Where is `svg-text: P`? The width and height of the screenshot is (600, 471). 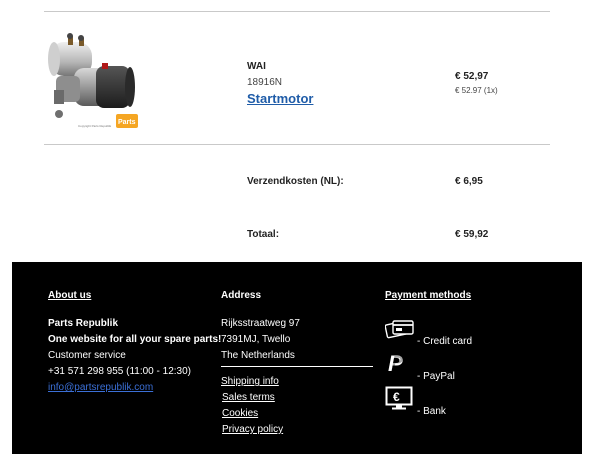
svg-text: P is located at coordinates (397, 362).